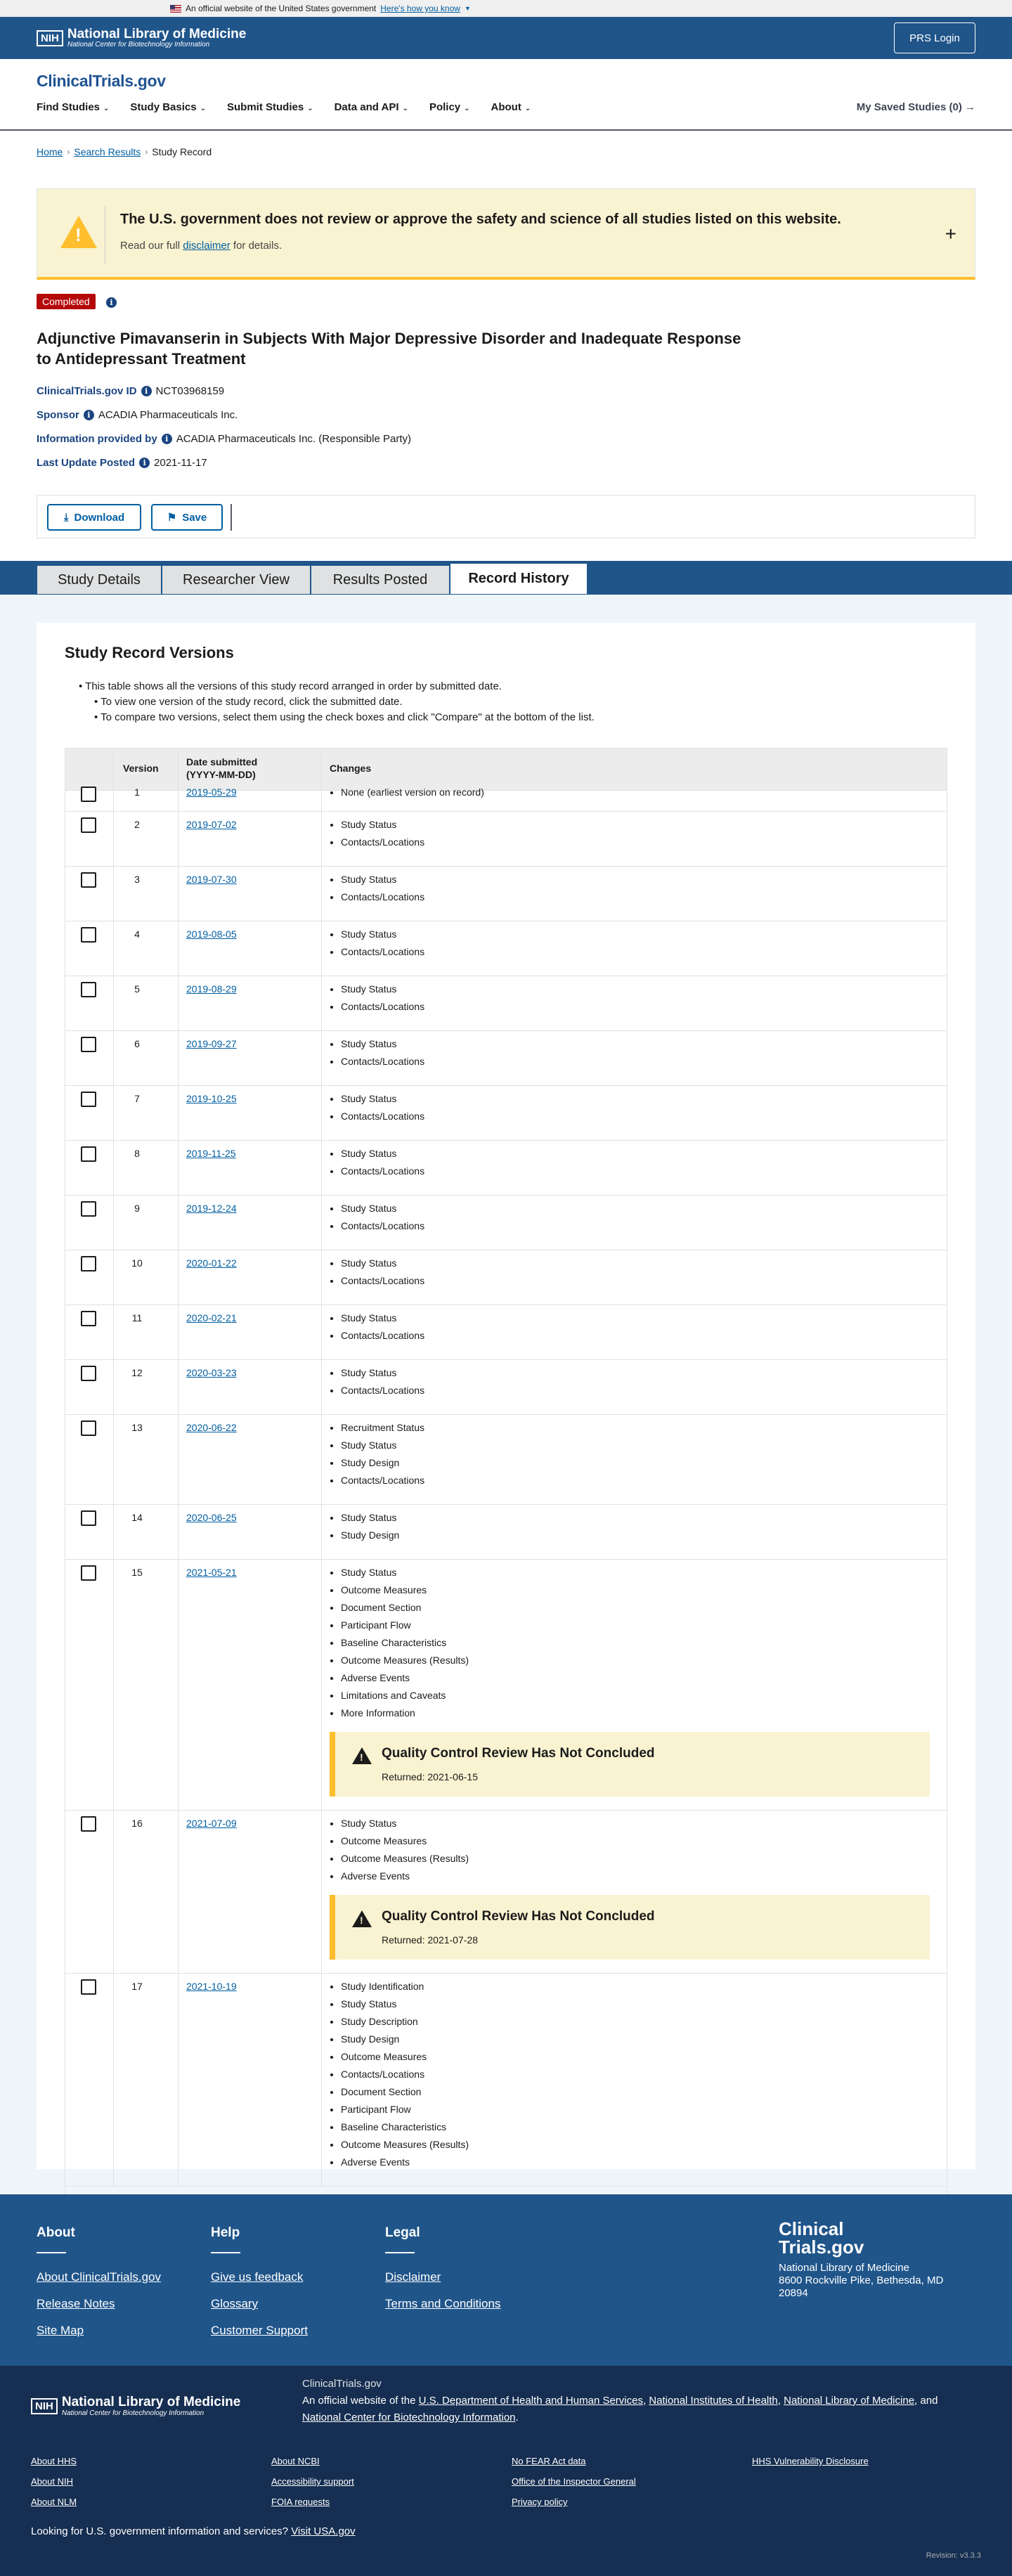 This screenshot has width=1012, height=2576. I want to click on prs-login-button: PRS Login, so click(934, 38).